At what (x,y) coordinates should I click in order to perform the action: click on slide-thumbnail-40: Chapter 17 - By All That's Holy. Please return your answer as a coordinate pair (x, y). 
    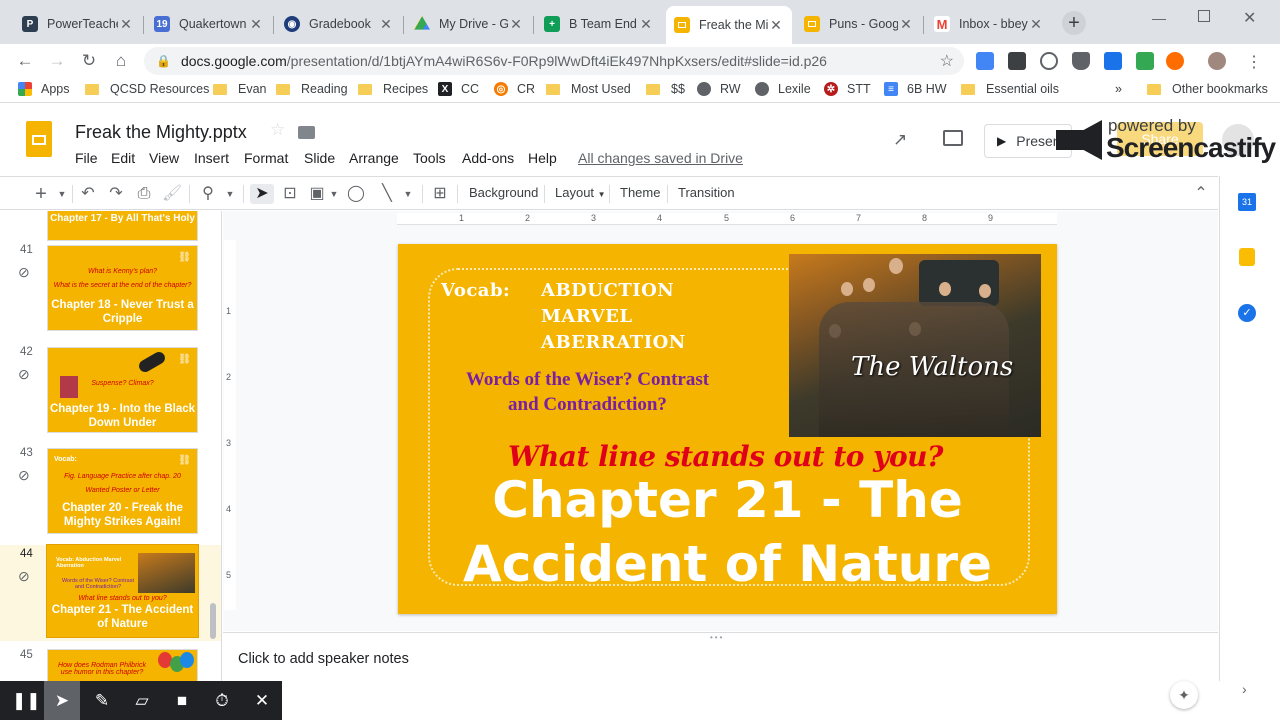
    Looking at the image, I should click on (122, 226).